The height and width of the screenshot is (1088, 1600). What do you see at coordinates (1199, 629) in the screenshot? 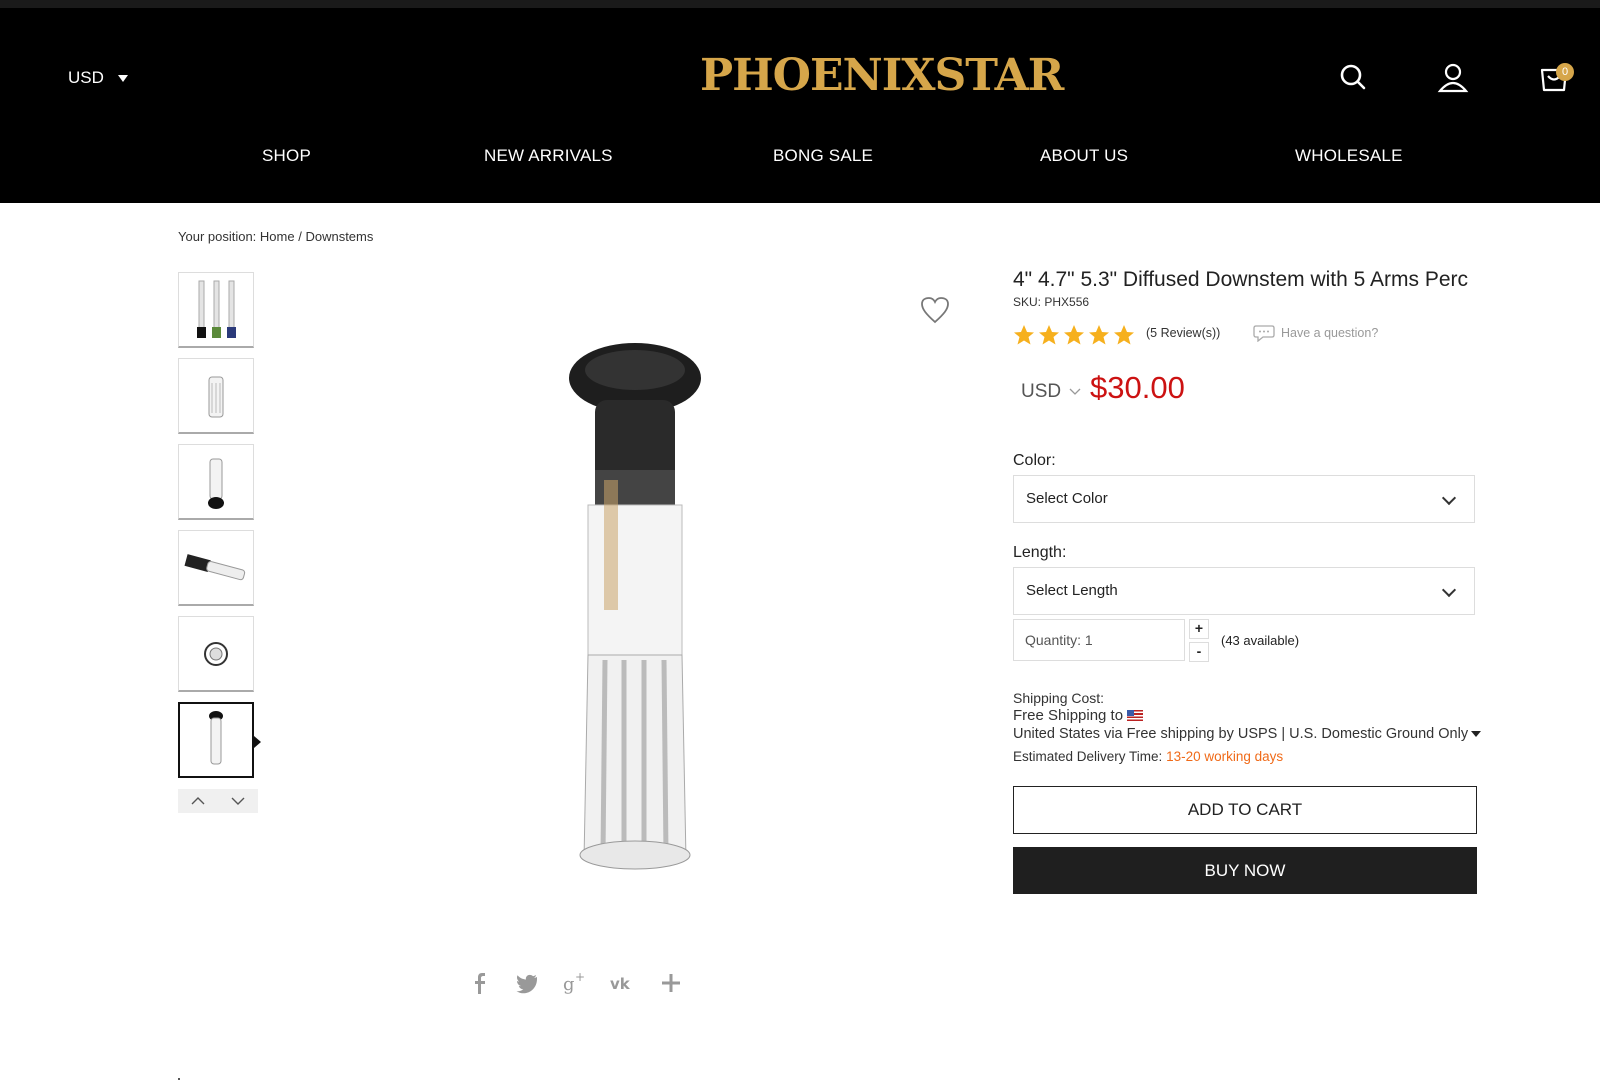
I see `quantity-increment-button: +` at bounding box center [1199, 629].